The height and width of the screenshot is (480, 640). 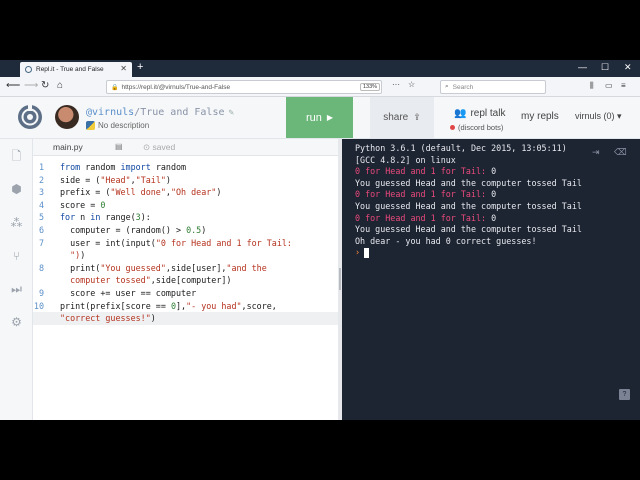 I want to click on project-description: No description, so click(x=117, y=125).